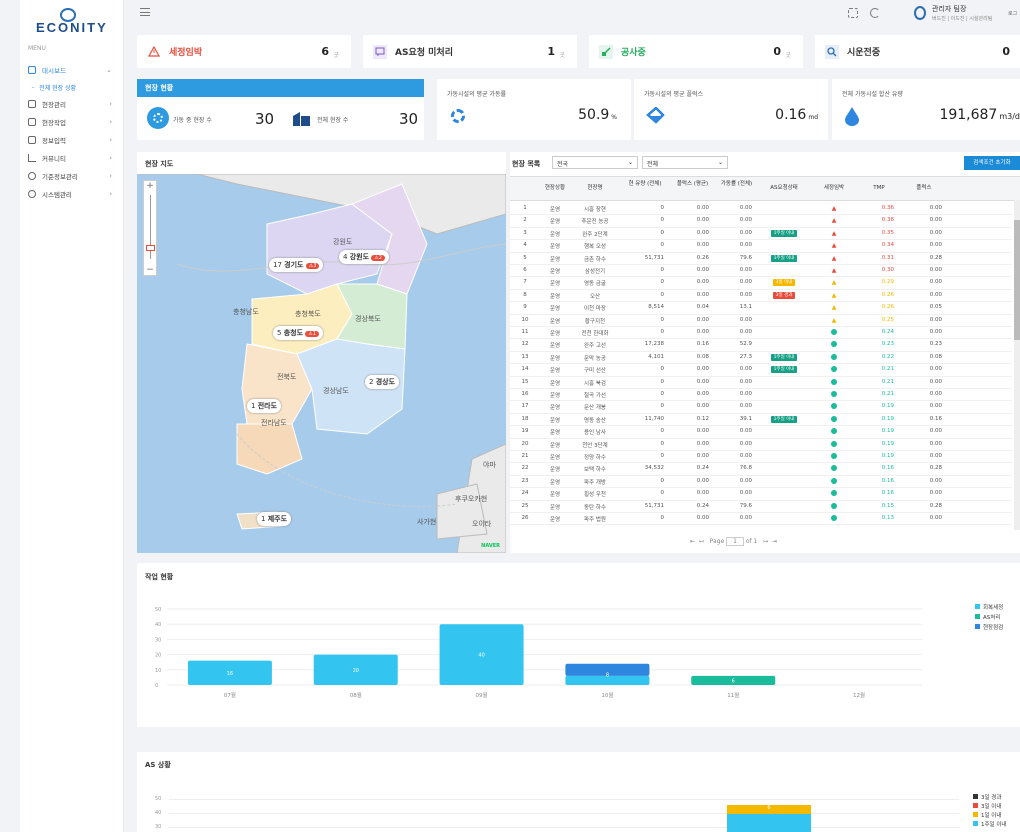 Image resolution: width=1020 pixels, height=832 pixels. I want to click on column-header: 플럭스 (평균), so click(692, 184).